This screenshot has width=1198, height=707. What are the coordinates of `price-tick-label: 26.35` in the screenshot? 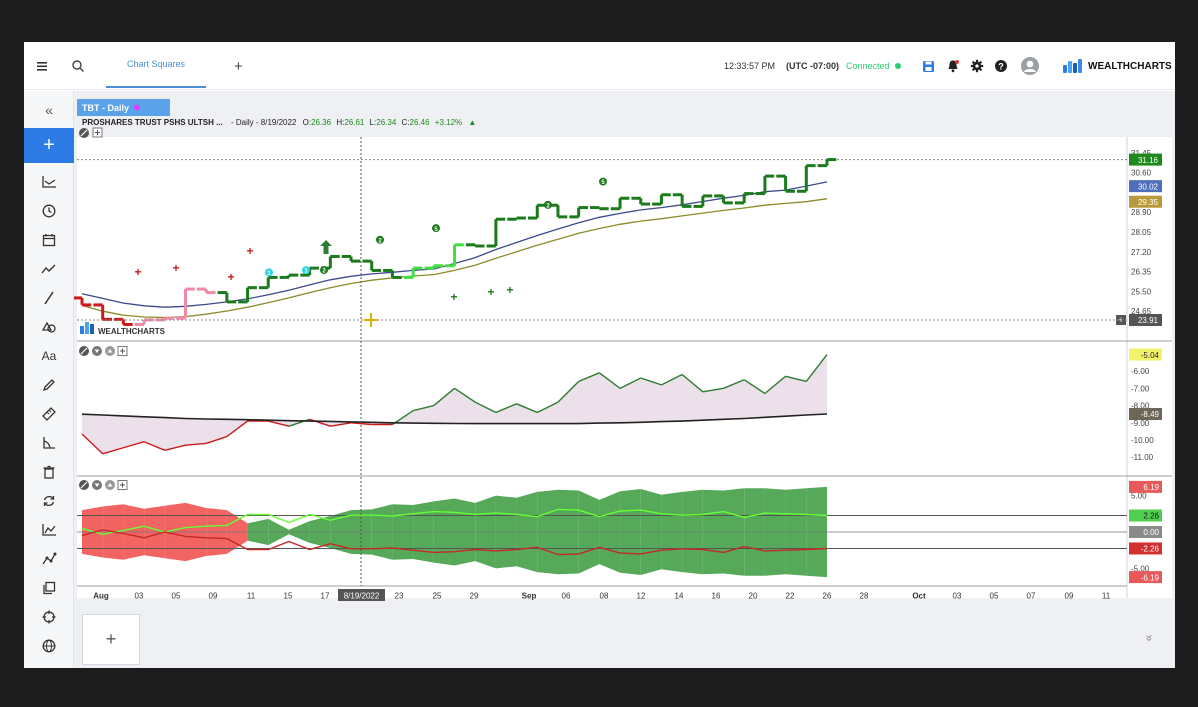 It's located at (1141, 272).